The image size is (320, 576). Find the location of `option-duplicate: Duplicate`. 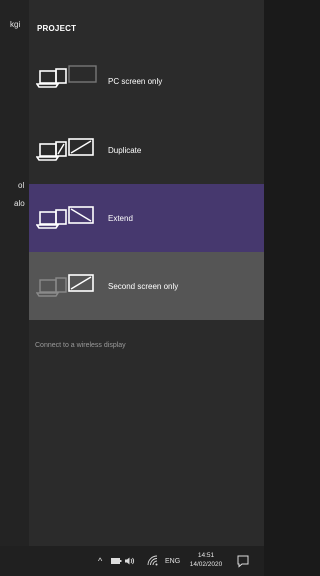

option-duplicate: Duplicate is located at coordinates (146, 150).